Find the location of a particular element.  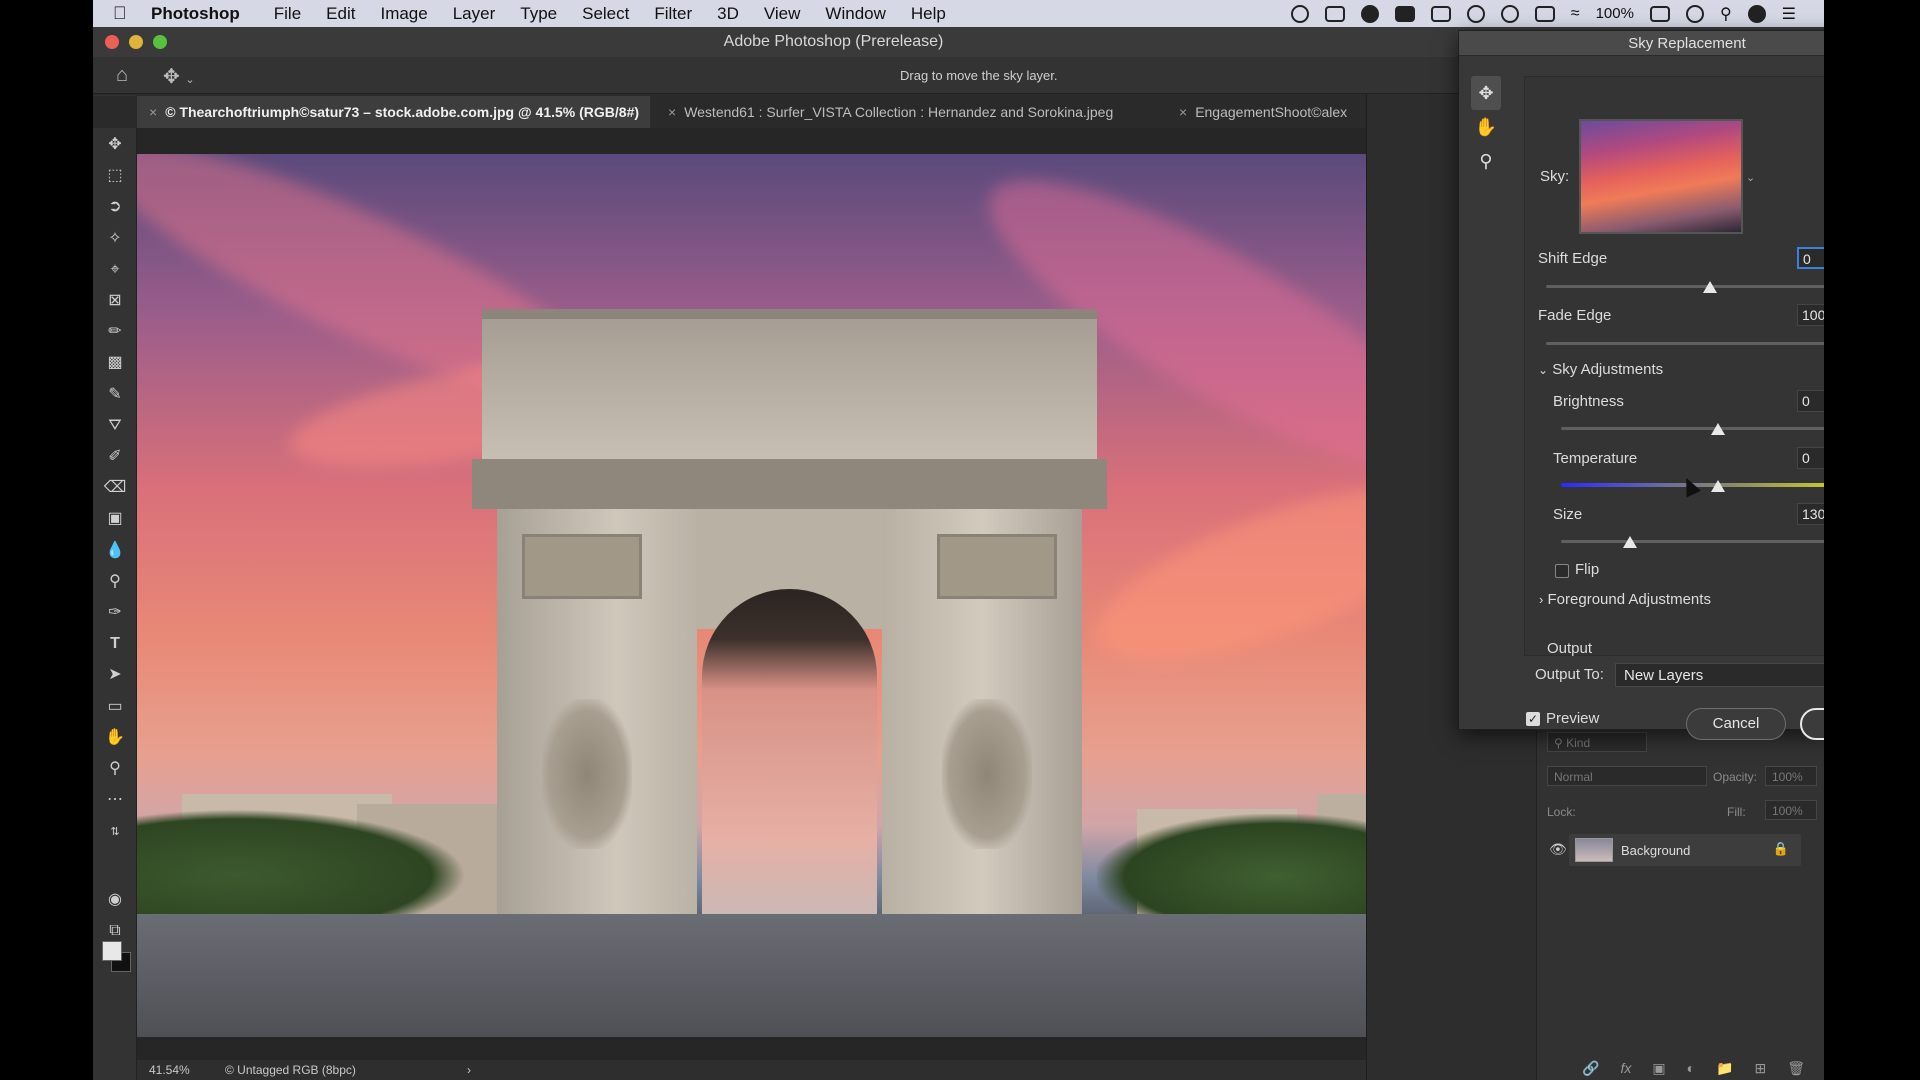

blur-icon: 💧 is located at coordinates (115, 551).